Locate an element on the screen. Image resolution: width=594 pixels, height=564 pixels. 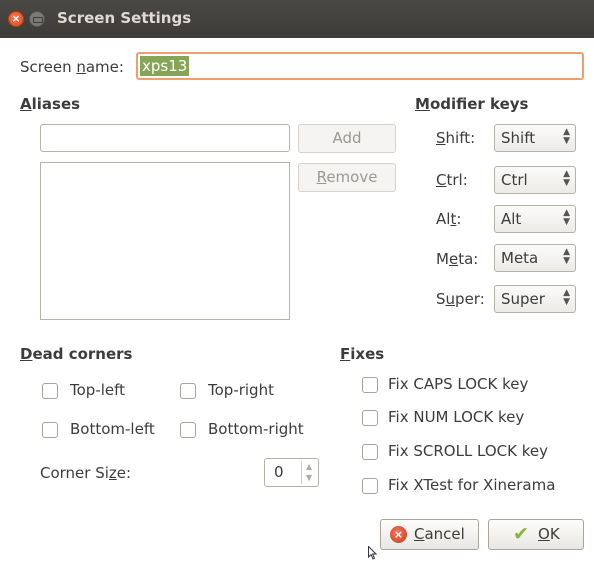
window-title: Screen Settings is located at coordinates (124, 18).